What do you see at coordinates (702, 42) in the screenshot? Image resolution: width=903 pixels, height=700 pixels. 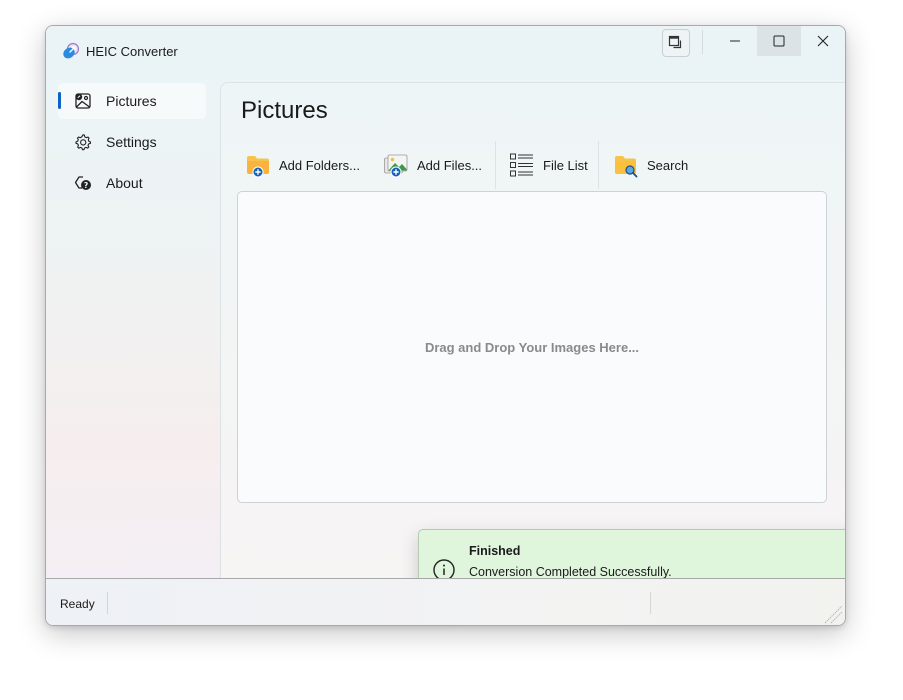 I see `titlebar-separator` at bounding box center [702, 42].